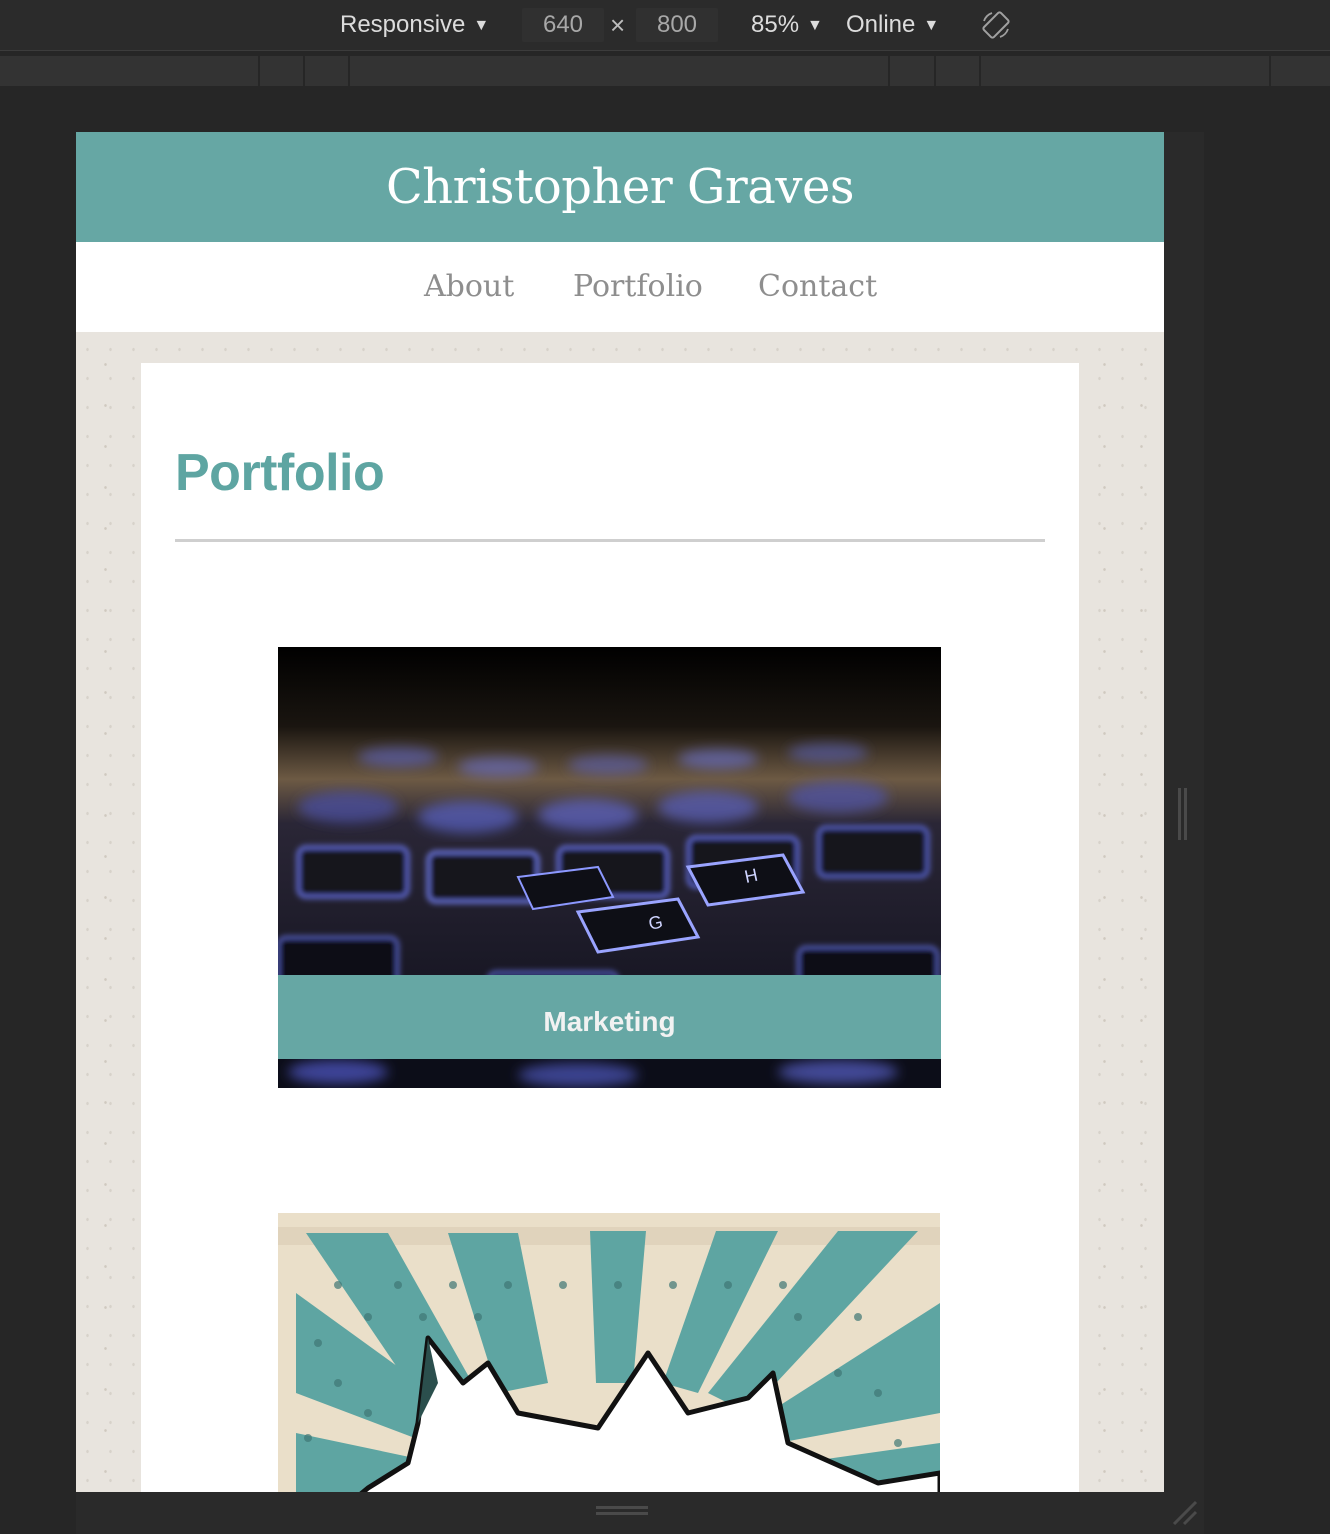 Image resolution: width=1330 pixels, height=1534 pixels. What do you see at coordinates (609, 868) in the screenshot?
I see `portfolio-item-marketing: G H Marketing` at bounding box center [609, 868].